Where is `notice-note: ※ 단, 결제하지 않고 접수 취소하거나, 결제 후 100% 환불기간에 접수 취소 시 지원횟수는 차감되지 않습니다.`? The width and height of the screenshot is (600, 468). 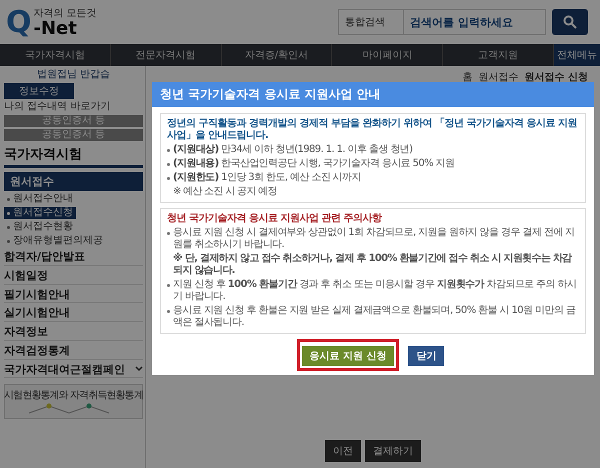
notice-note: ※ 단, 결제하지 않고 접수 취소하거나, 결제 후 100% 환불기간에 접수 취소 시 지원횟수는 차감되지 않습니다. is located at coordinates (373, 265).